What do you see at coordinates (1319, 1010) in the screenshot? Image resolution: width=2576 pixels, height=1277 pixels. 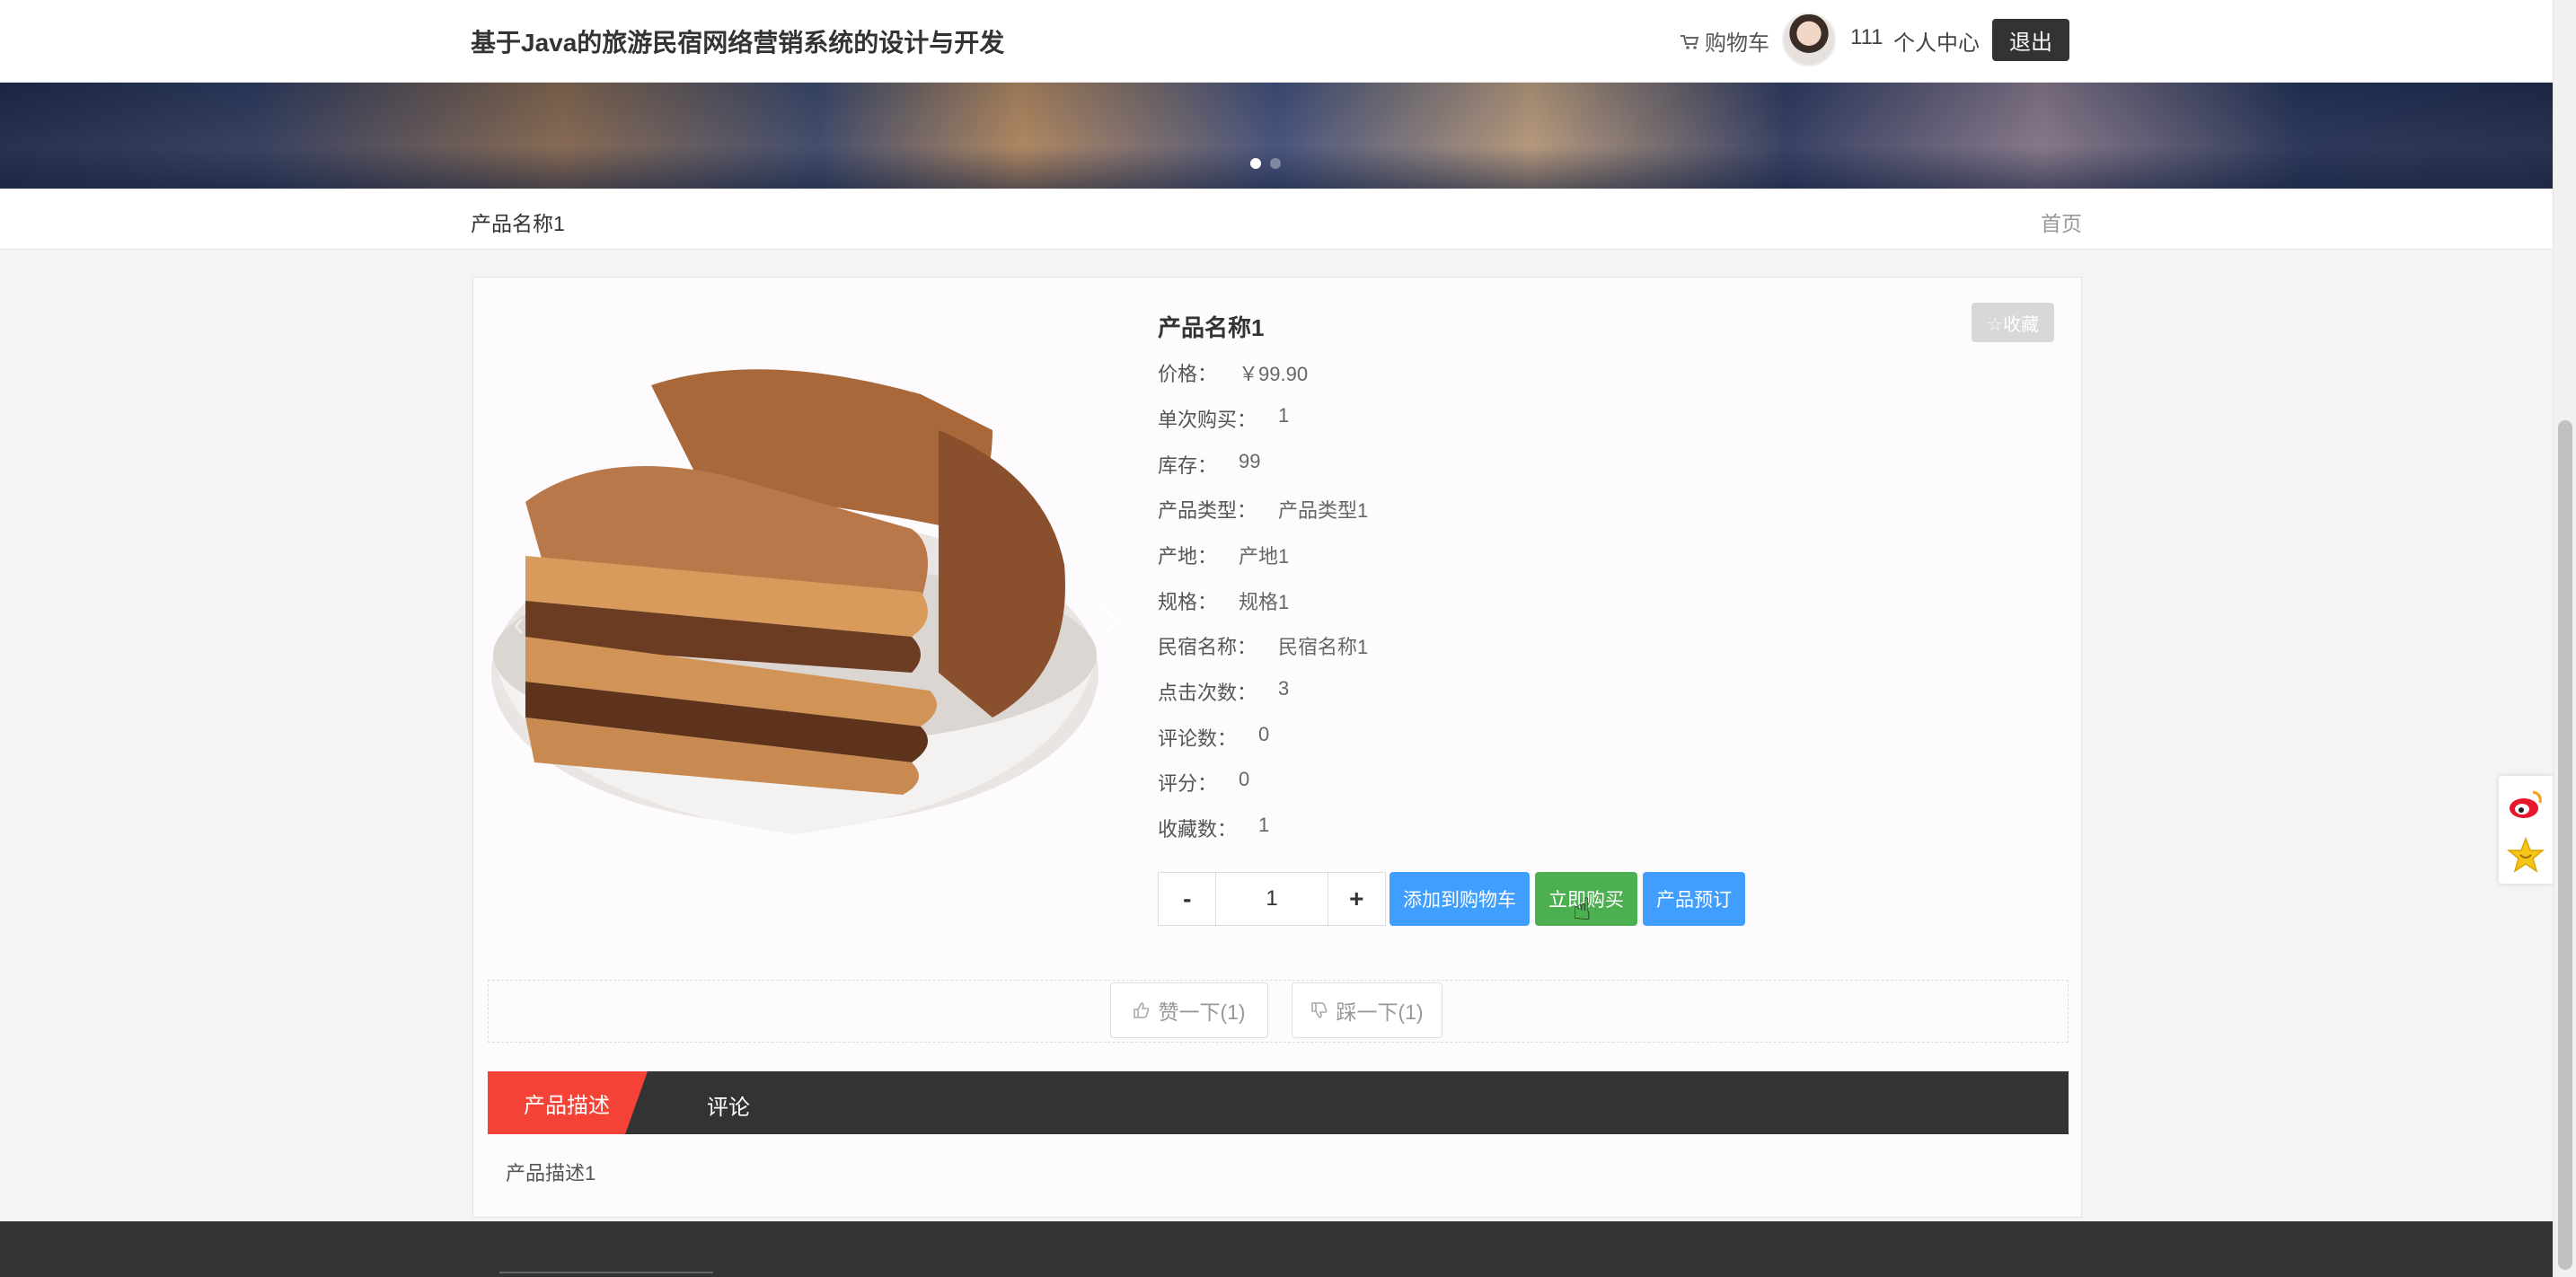 I see `thumbs-down-icon` at bounding box center [1319, 1010].